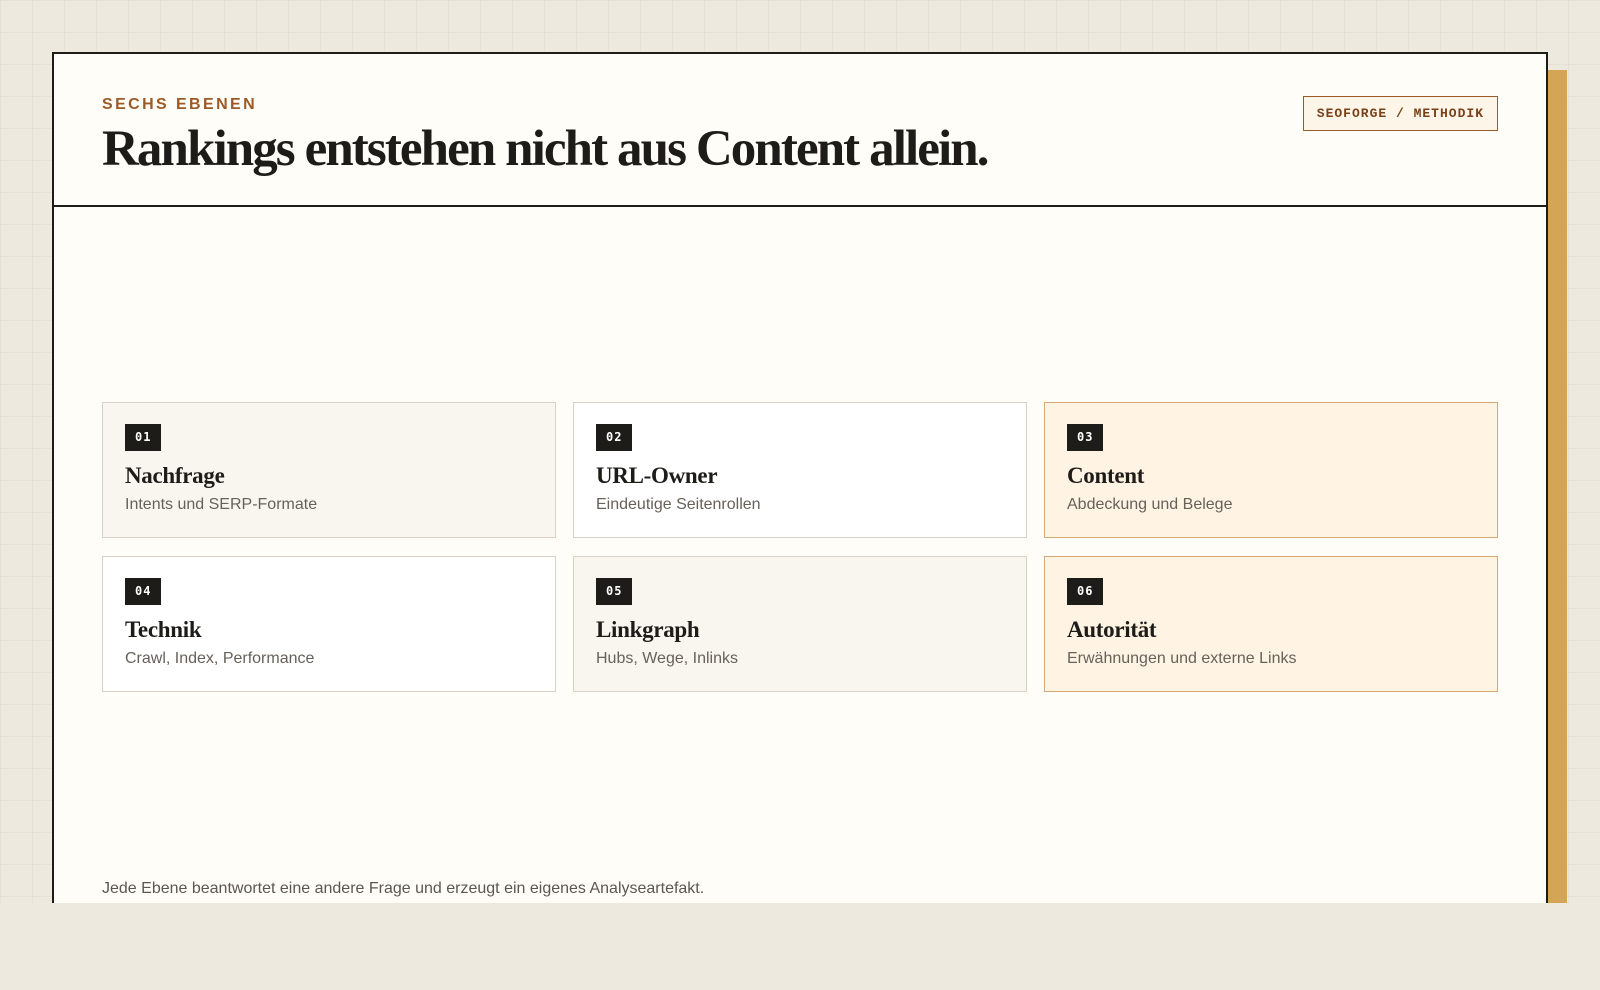 The height and width of the screenshot is (990, 1600). What do you see at coordinates (800, 624) in the screenshot?
I see `layer-card-linkgraph: 05 Linkgraph Hubs, Wege, Inlinks` at bounding box center [800, 624].